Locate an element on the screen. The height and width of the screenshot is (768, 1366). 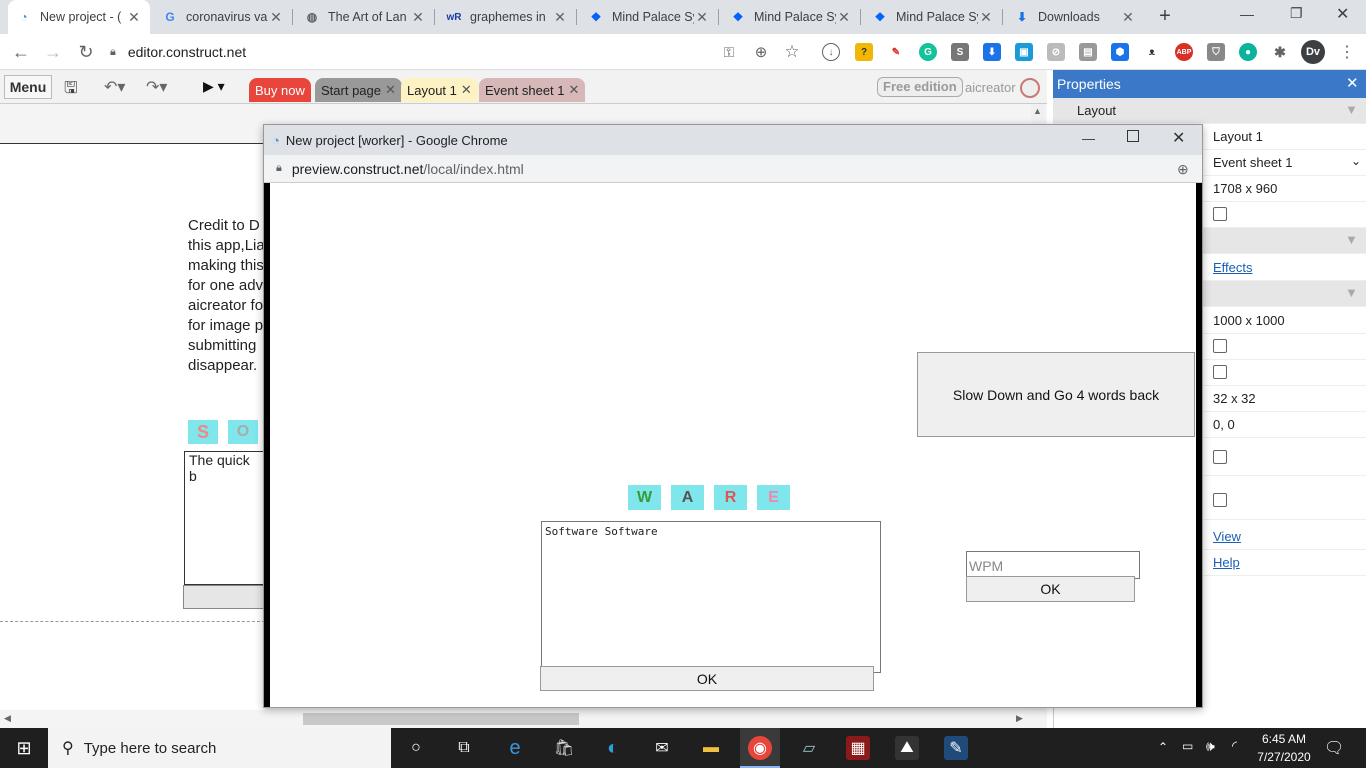
battery-icon: ▭ is located at coordinates (1187, 746).